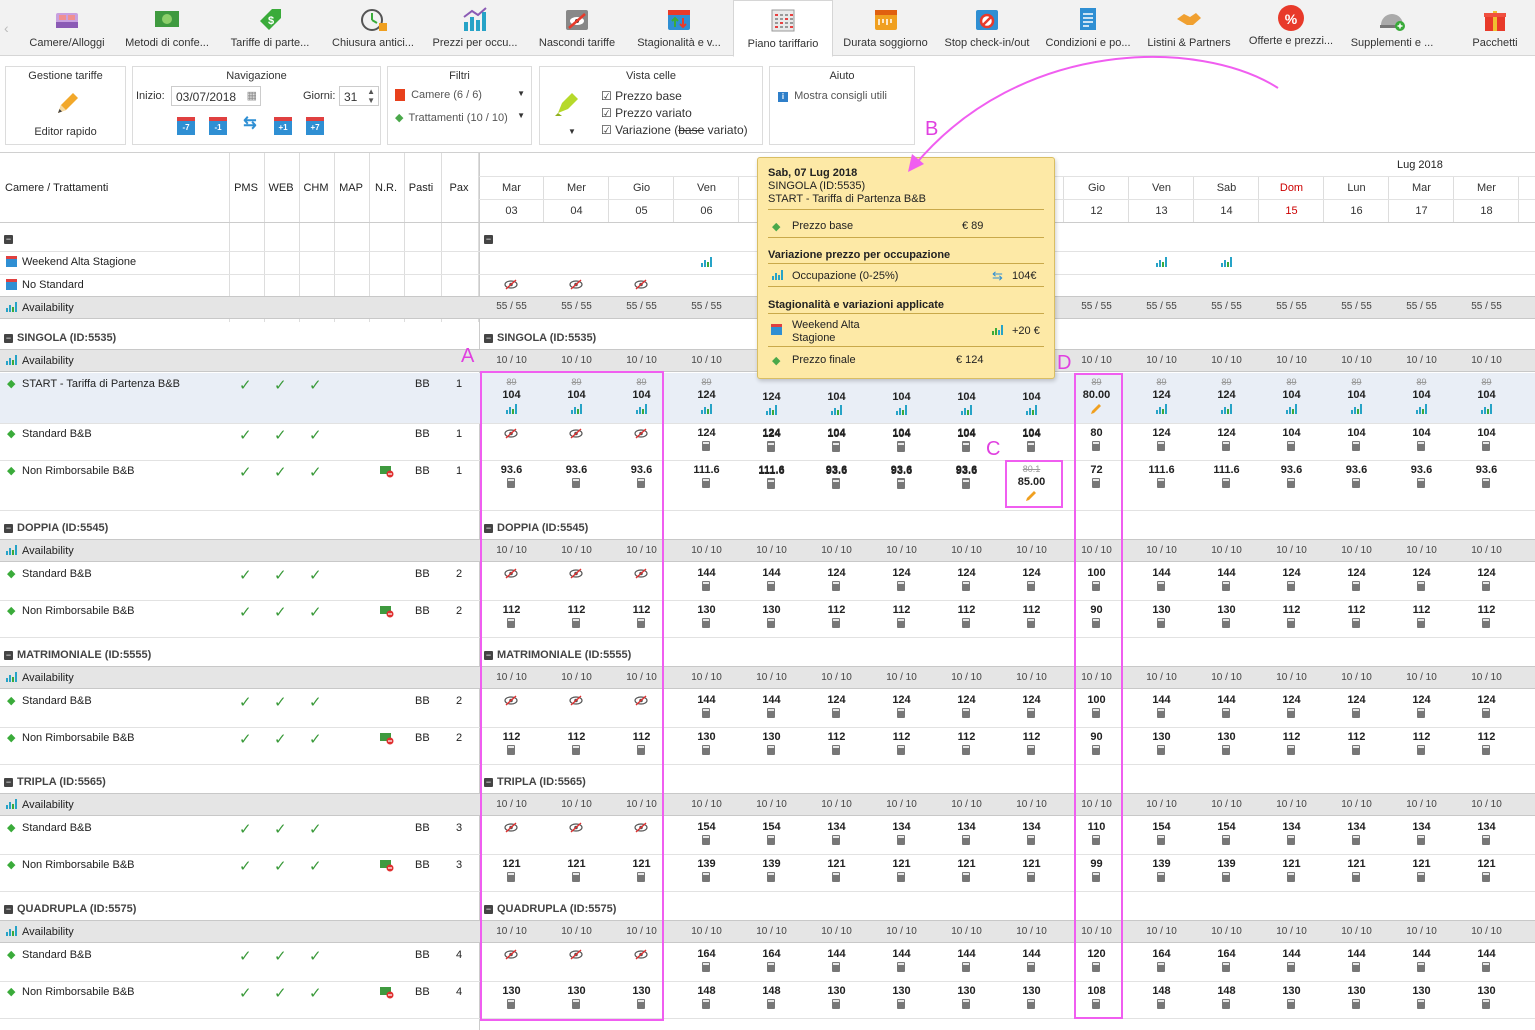  What do you see at coordinates (218, 126) in the screenshot?
I see `step--1-button: -1` at bounding box center [218, 126].